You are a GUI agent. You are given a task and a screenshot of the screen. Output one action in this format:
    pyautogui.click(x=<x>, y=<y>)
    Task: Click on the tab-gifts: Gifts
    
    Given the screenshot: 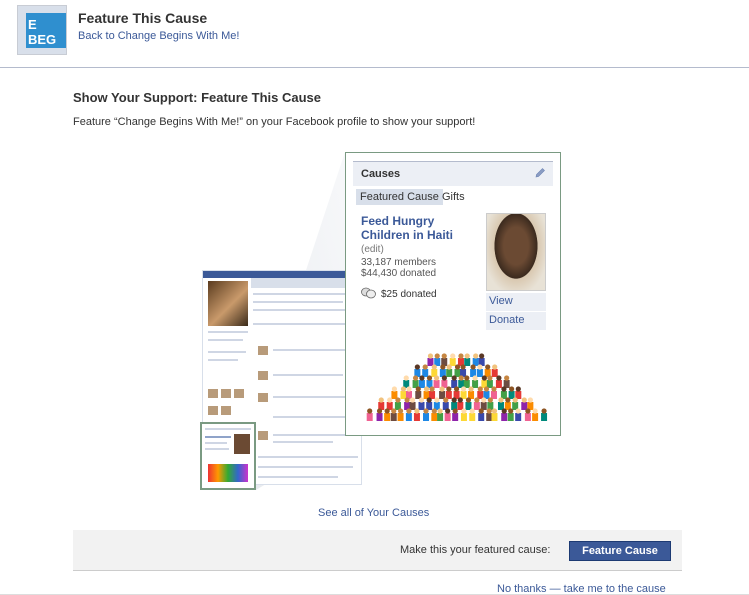 What is the action you would take?
    pyautogui.click(x=453, y=197)
    